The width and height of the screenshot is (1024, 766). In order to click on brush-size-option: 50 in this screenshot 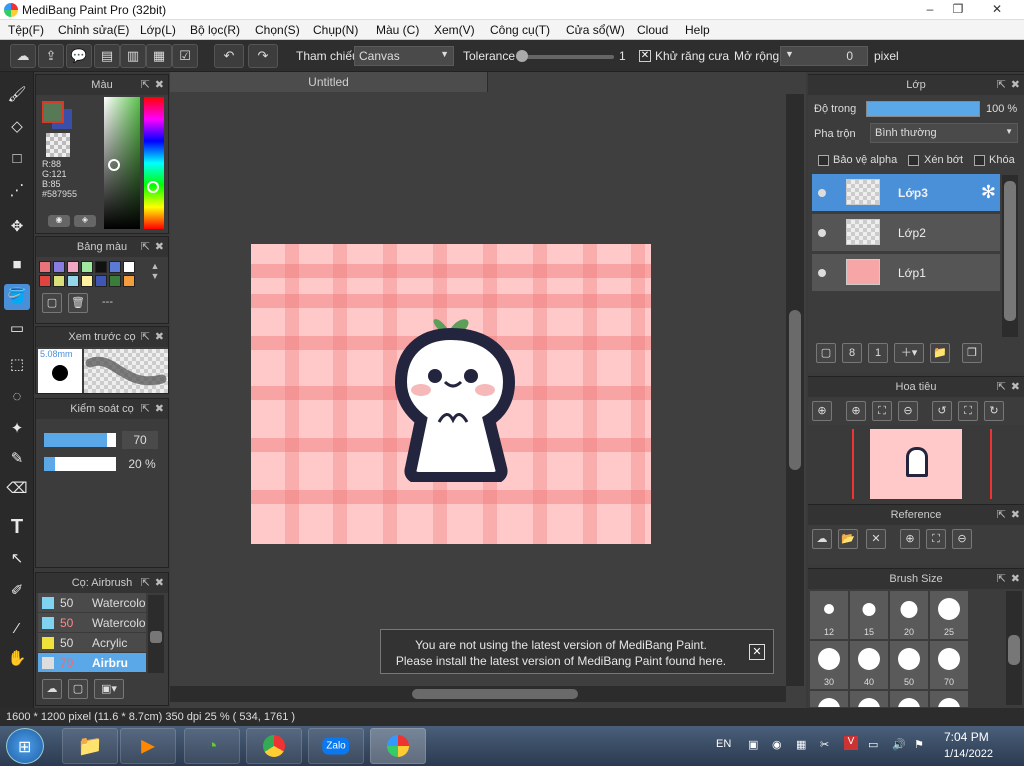, I will do `click(909, 665)`.